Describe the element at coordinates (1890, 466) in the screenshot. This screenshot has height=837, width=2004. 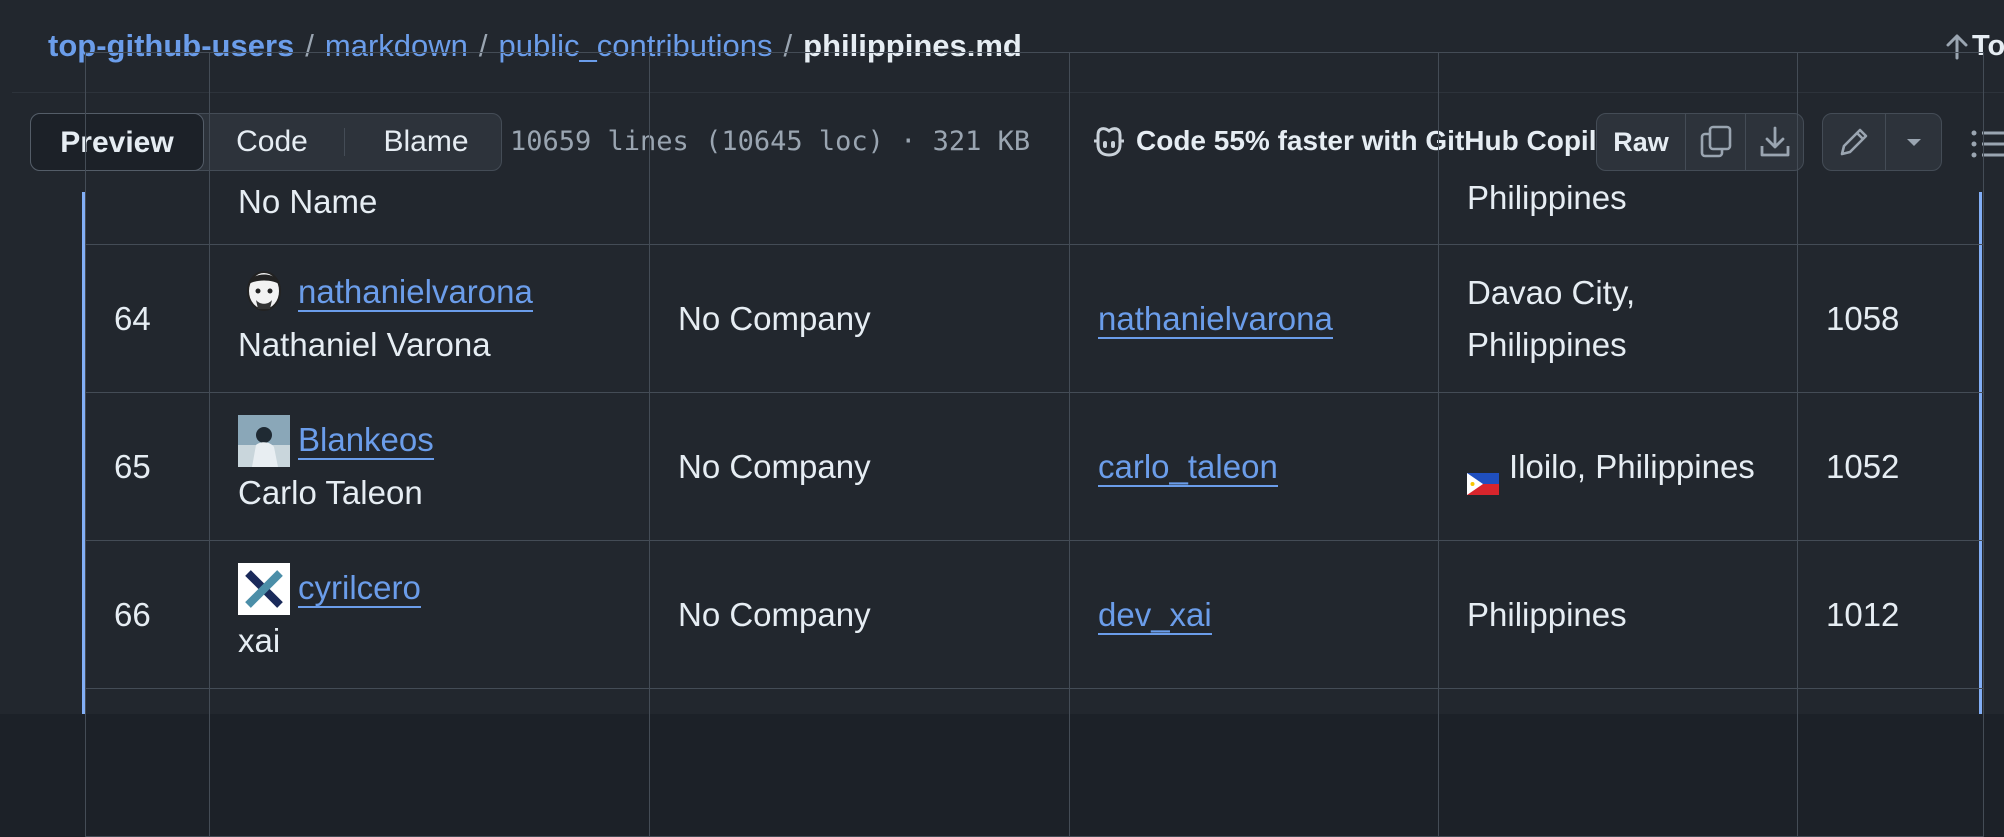
I see `contributions-cell: 1052` at that location.